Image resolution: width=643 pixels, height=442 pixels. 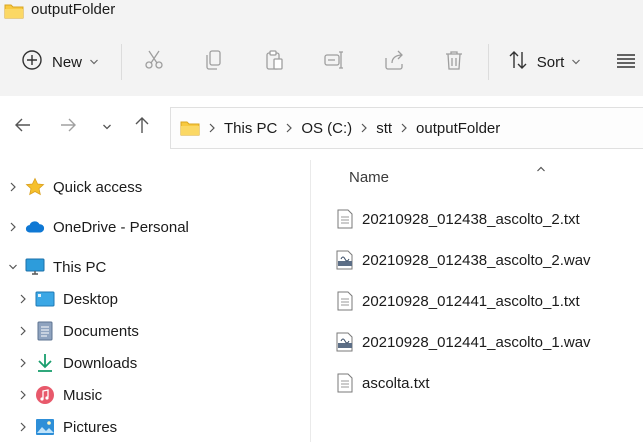 I want to click on share-button, so click(x=394, y=62).